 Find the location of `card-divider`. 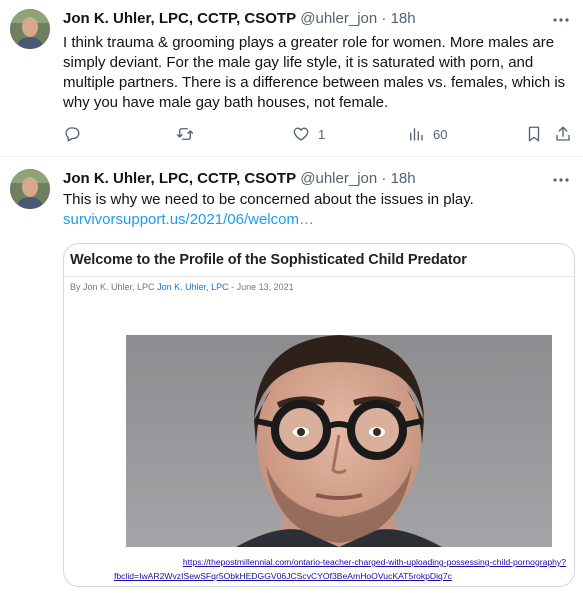

card-divider is located at coordinates (319, 276).